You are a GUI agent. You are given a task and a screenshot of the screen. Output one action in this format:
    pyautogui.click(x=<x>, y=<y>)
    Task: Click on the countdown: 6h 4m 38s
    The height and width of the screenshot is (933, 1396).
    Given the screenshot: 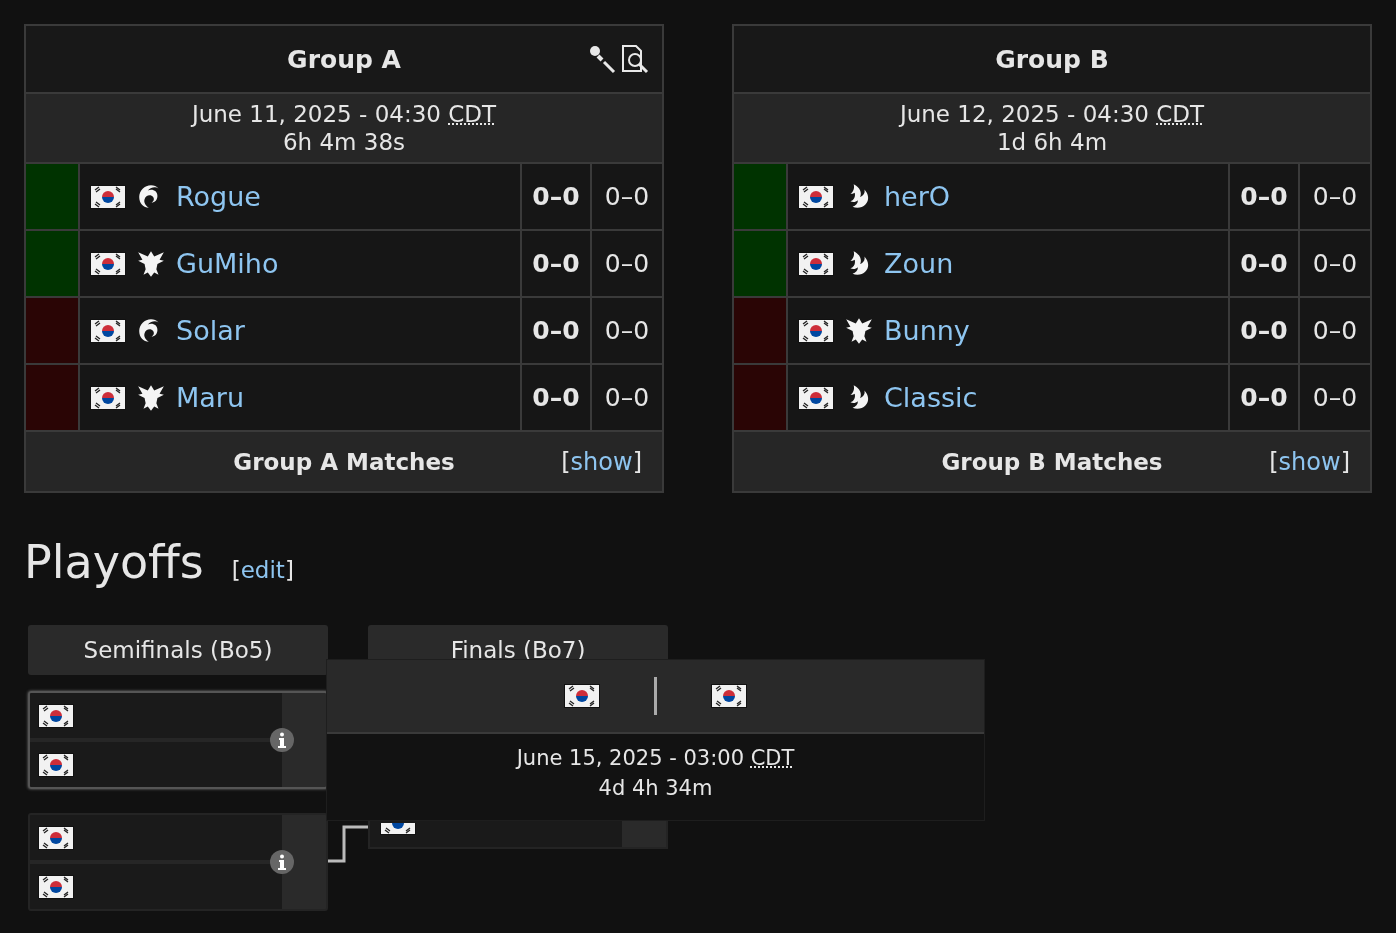 What is the action you would take?
    pyautogui.click(x=344, y=142)
    